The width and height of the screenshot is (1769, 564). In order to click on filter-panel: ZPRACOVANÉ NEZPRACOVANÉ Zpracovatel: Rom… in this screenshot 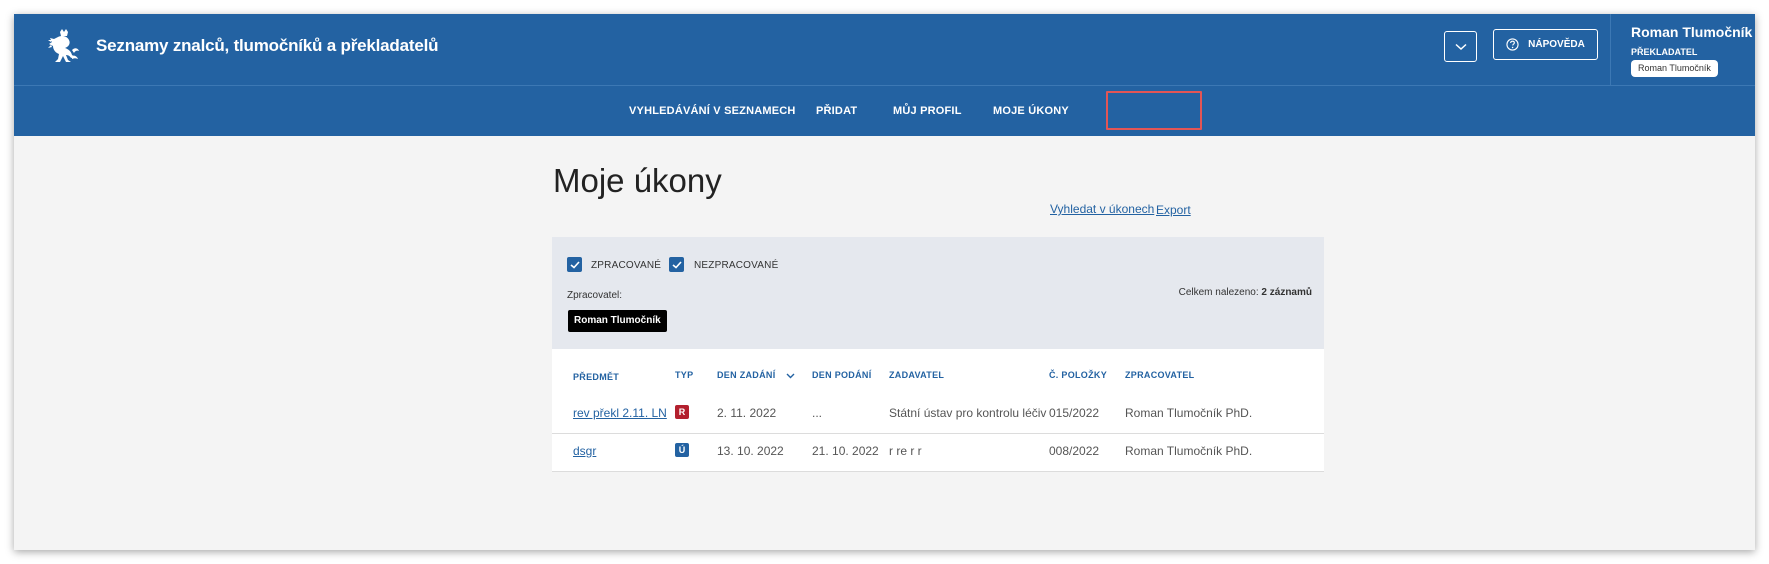, I will do `click(938, 293)`.